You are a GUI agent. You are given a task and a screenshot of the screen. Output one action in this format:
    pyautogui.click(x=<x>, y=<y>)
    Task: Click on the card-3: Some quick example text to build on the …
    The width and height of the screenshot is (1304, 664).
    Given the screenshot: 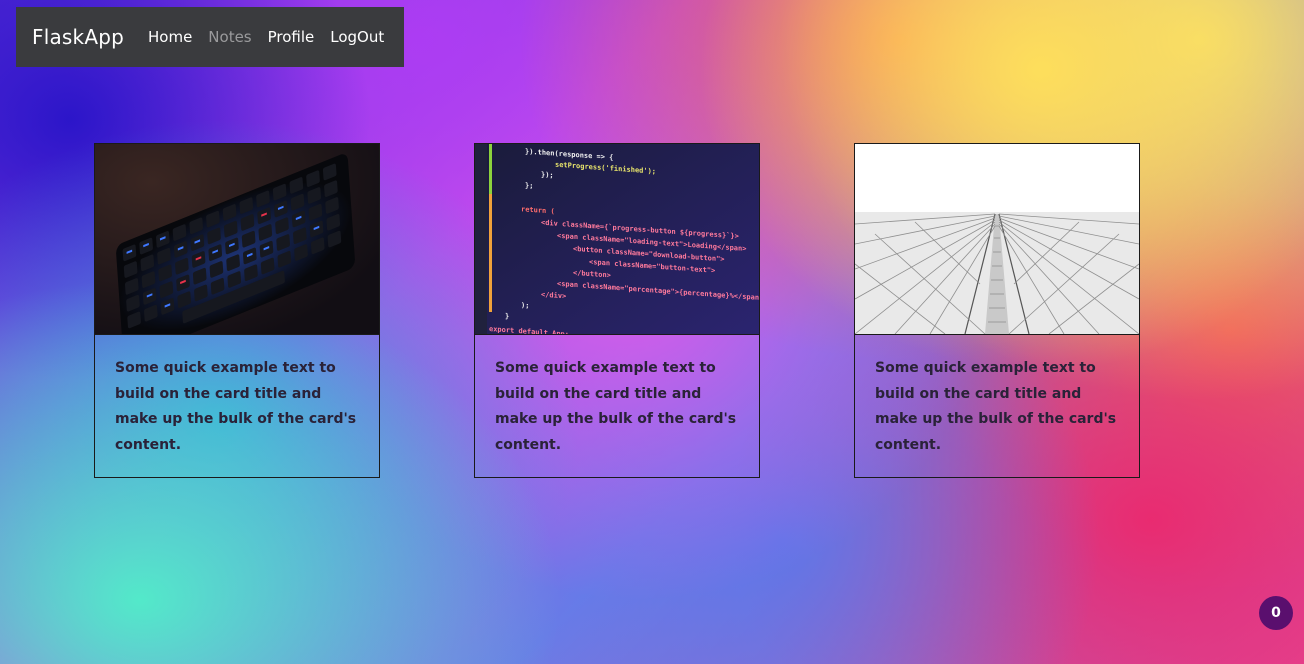 What is the action you would take?
    pyautogui.click(x=997, y=310)
    